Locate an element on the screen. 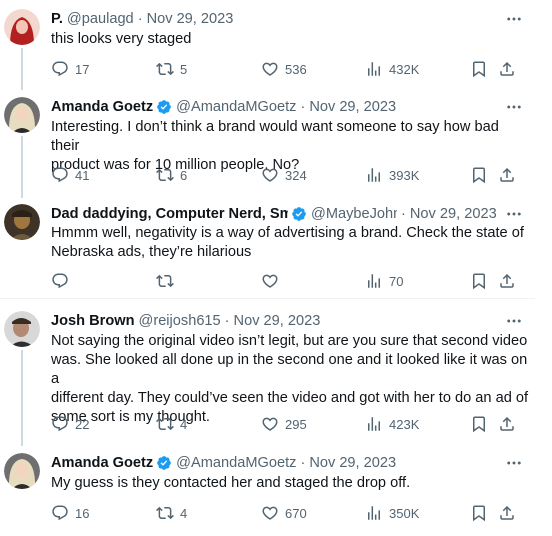 This screenshot has width=552, height=536. handle: @MaybeJohn is located at coordinates (354, 214).